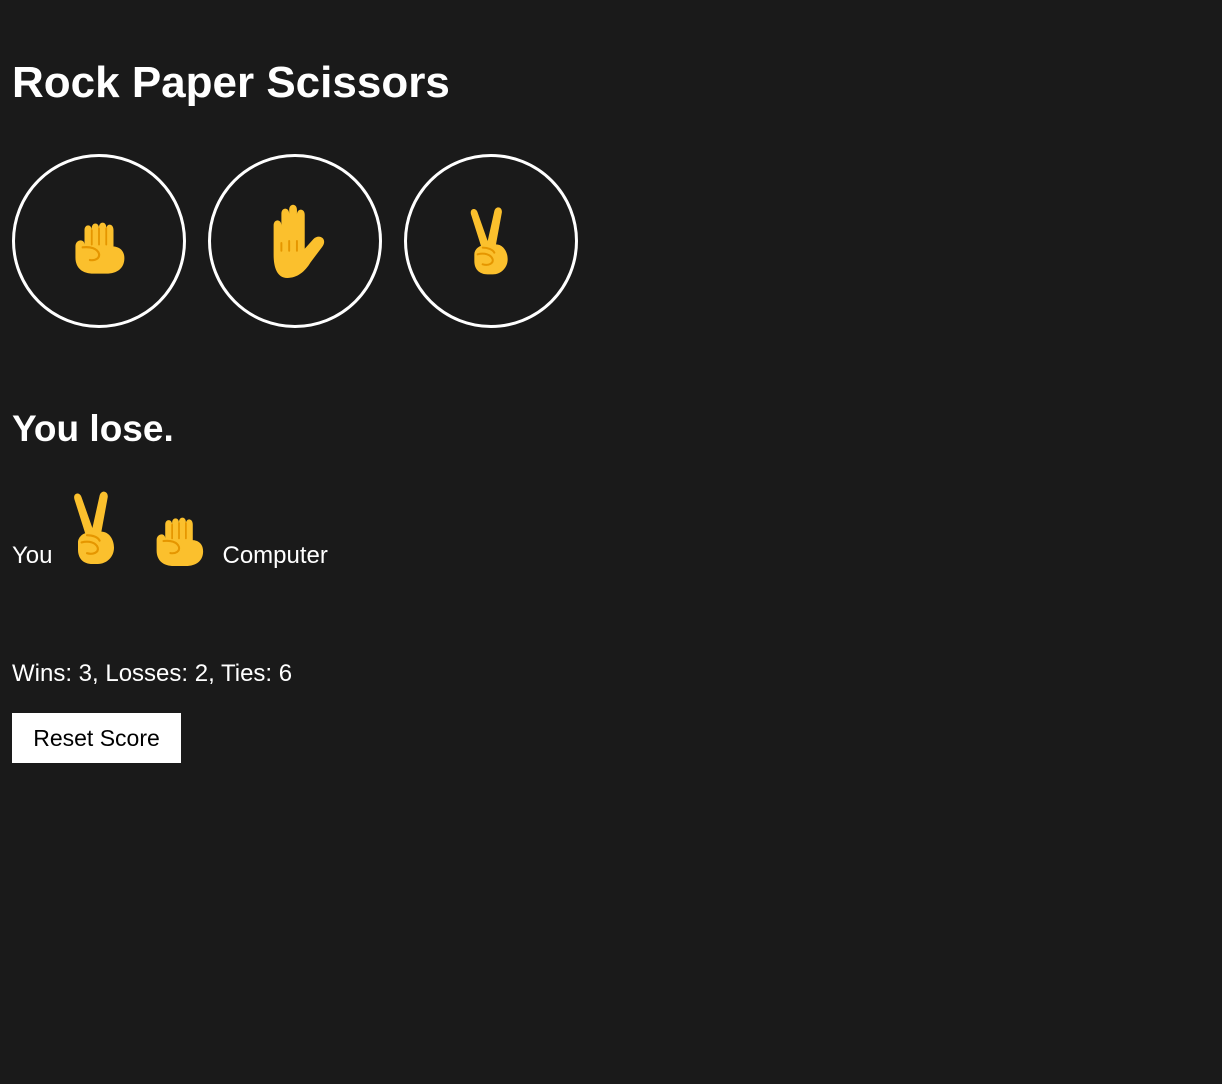 The image size is (1222, 1084). I want to click on score-text: Wins: 3, Losses: 2, Ties: 6, so click(152, 673).